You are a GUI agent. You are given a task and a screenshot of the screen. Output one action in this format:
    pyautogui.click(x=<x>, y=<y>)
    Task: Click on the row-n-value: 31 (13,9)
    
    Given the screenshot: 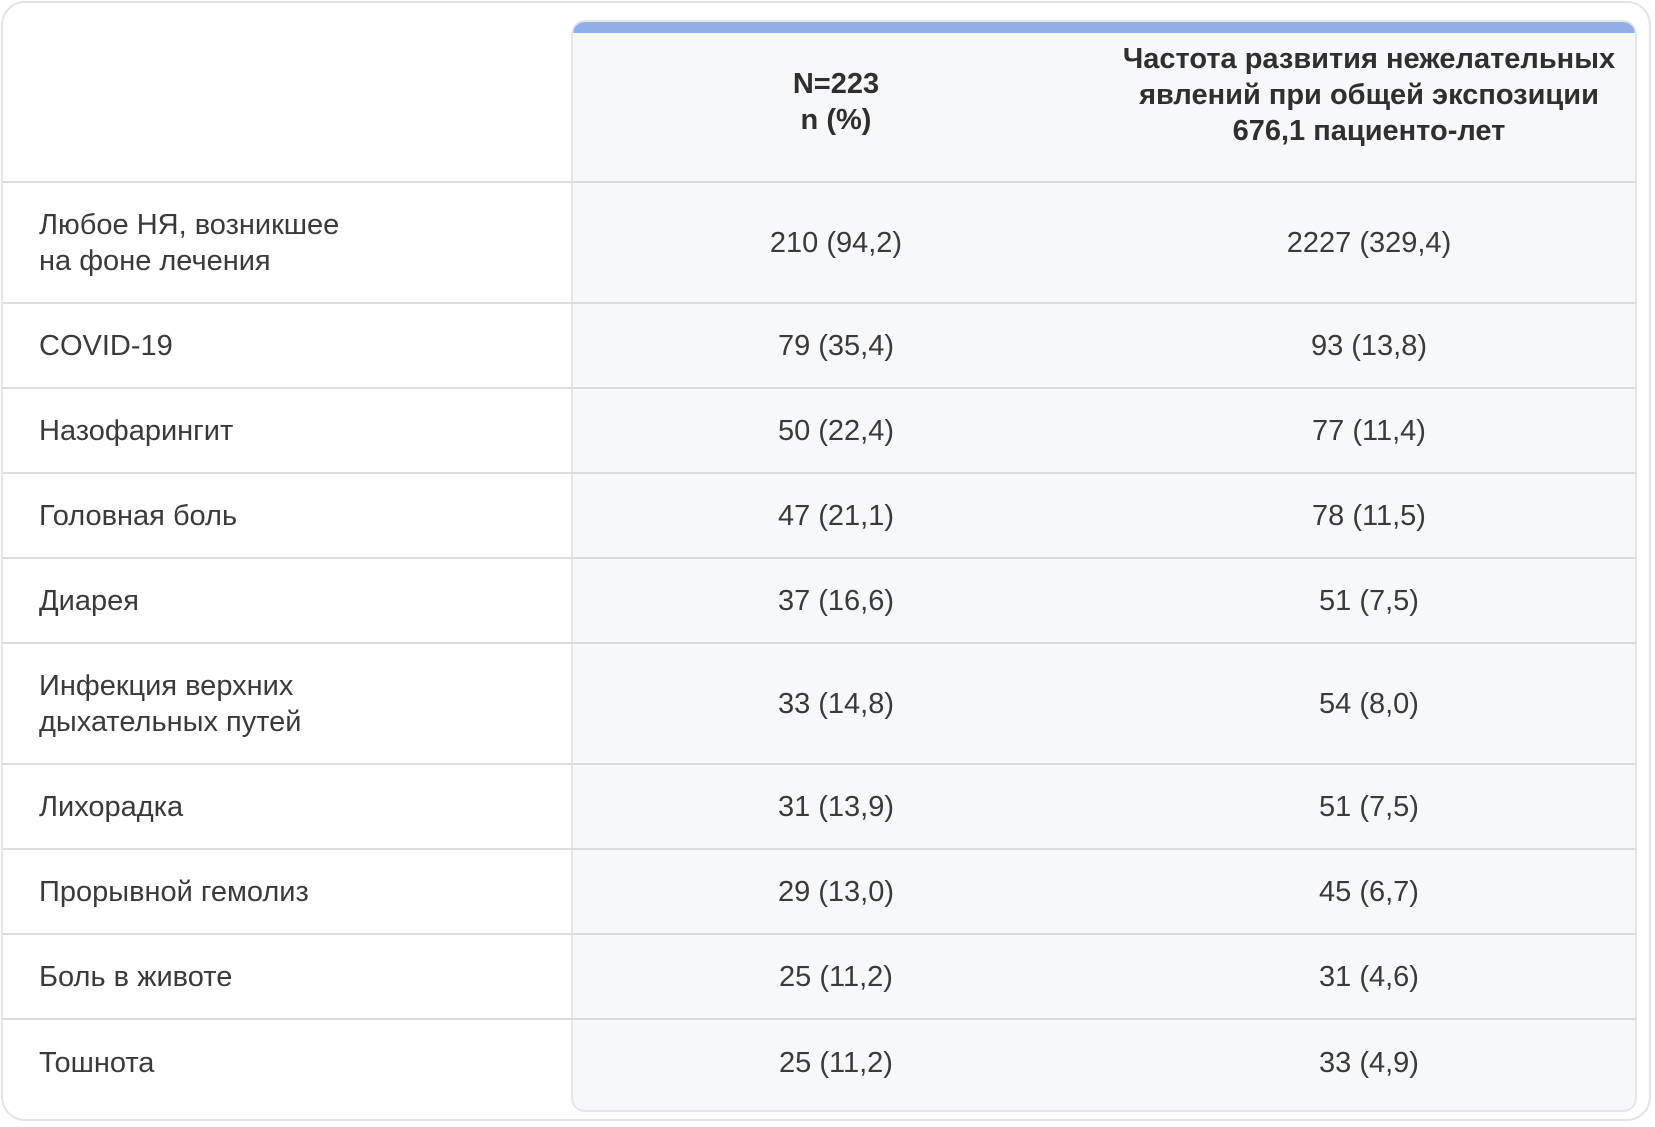 What is the action you would take?
    pyautogui.click(x=836, y=806)
    